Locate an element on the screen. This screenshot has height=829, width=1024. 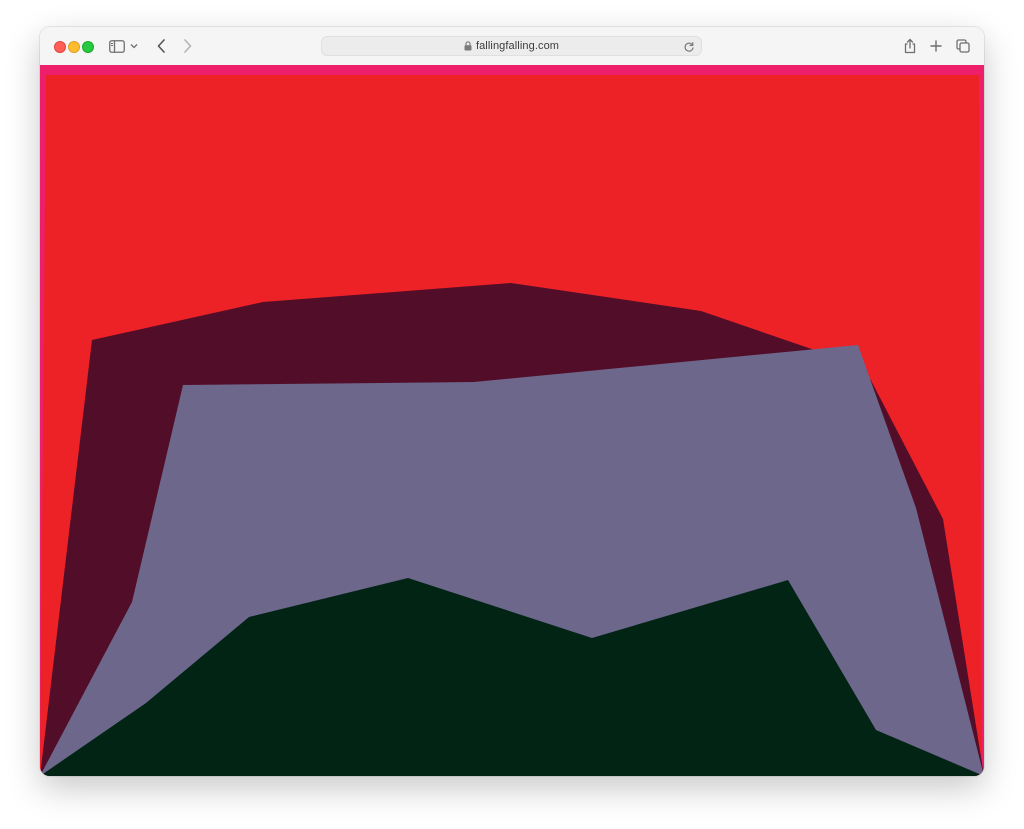
reload-icon is located at coordinates (689, 49).